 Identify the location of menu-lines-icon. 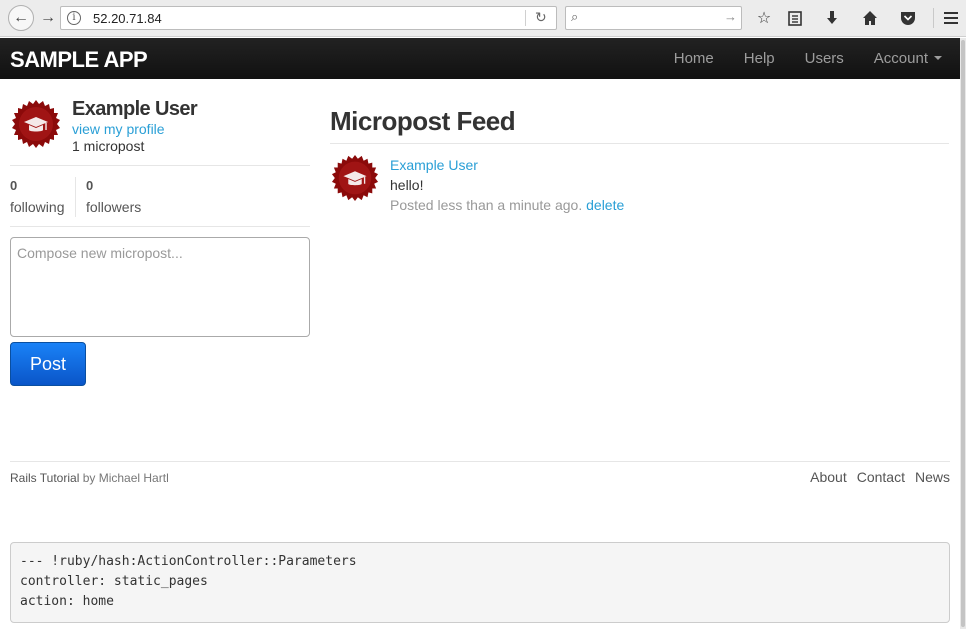
(951, 18).